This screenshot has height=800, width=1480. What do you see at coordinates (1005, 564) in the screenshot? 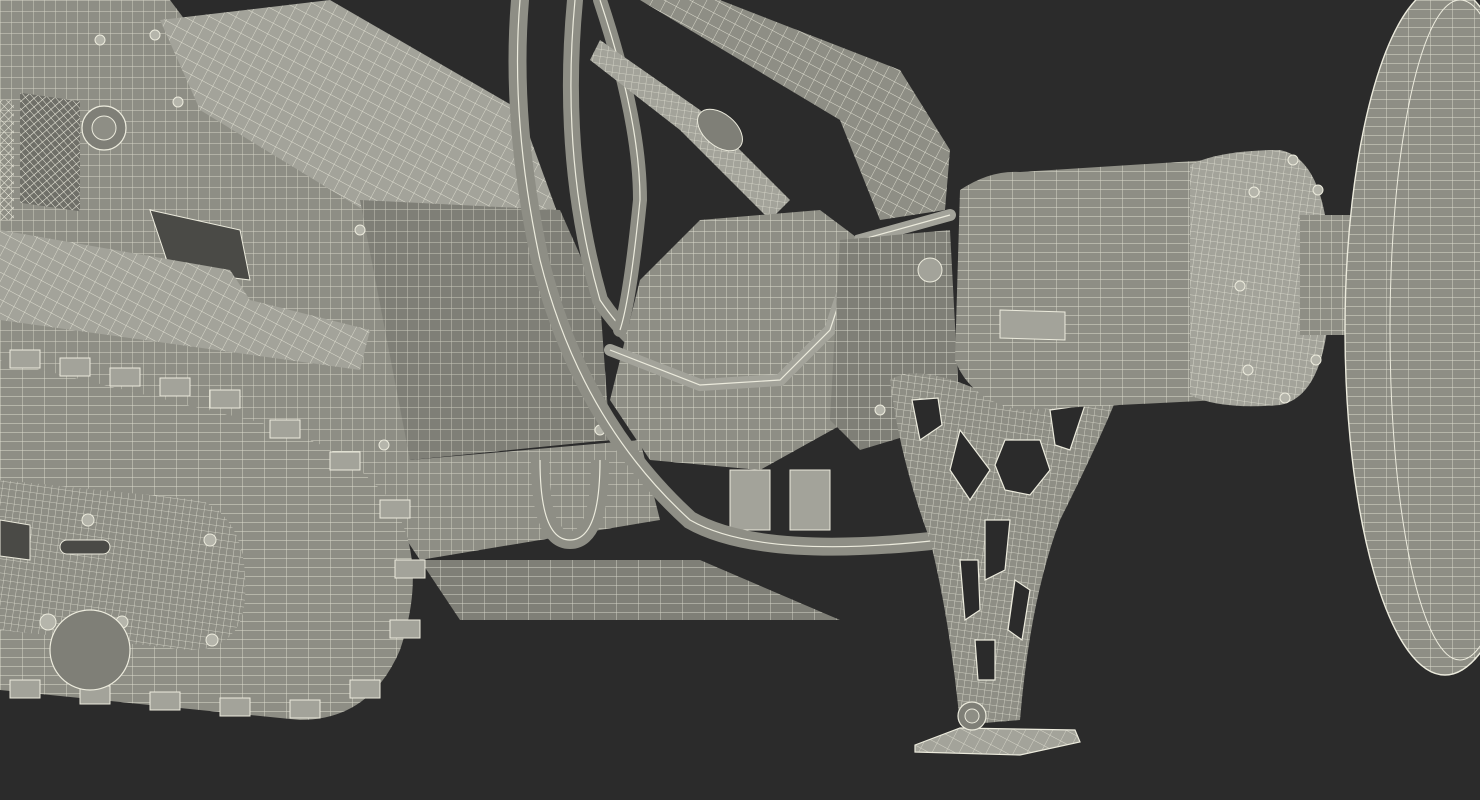
I see `support-stand` at bounding box center [1005, 564].